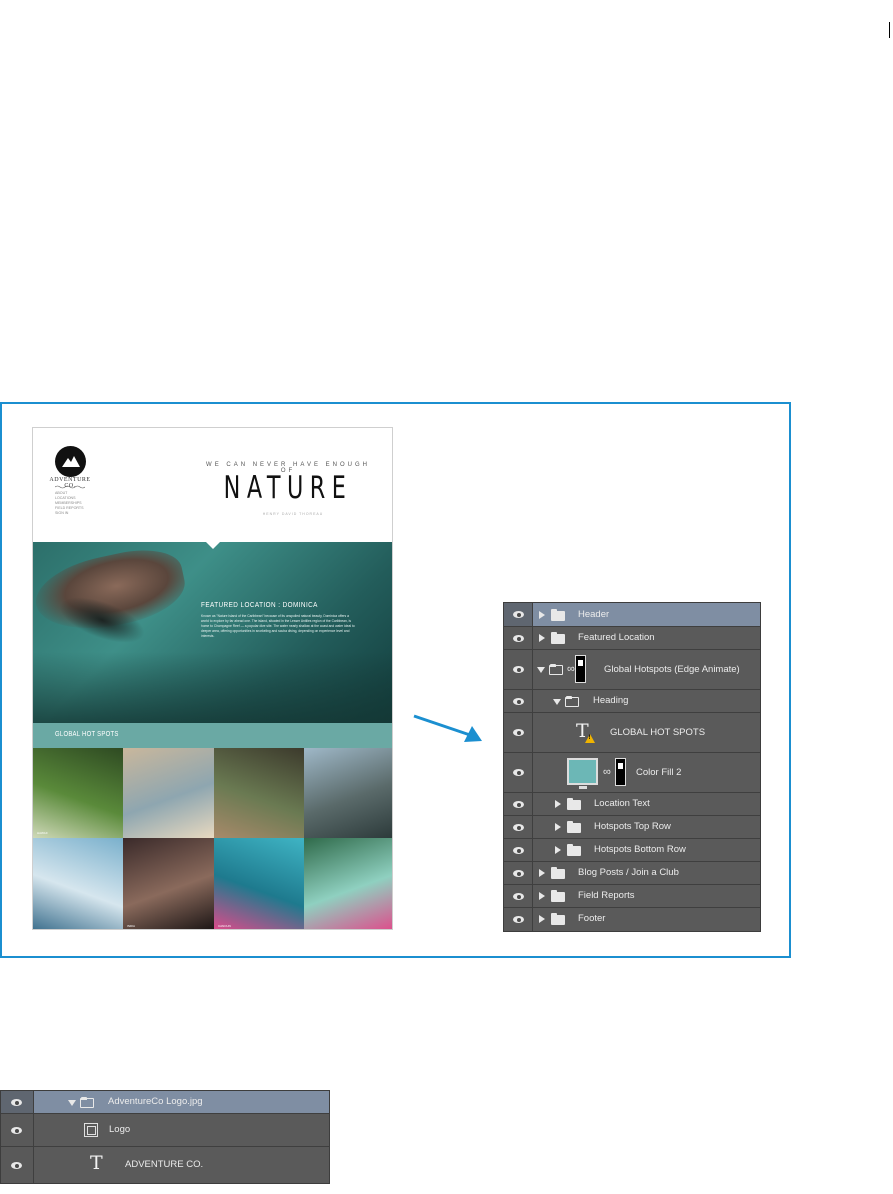 This screenshot has height=1194, width=893. I want to click on nav-link: SIGN IN, so click(69, 513).